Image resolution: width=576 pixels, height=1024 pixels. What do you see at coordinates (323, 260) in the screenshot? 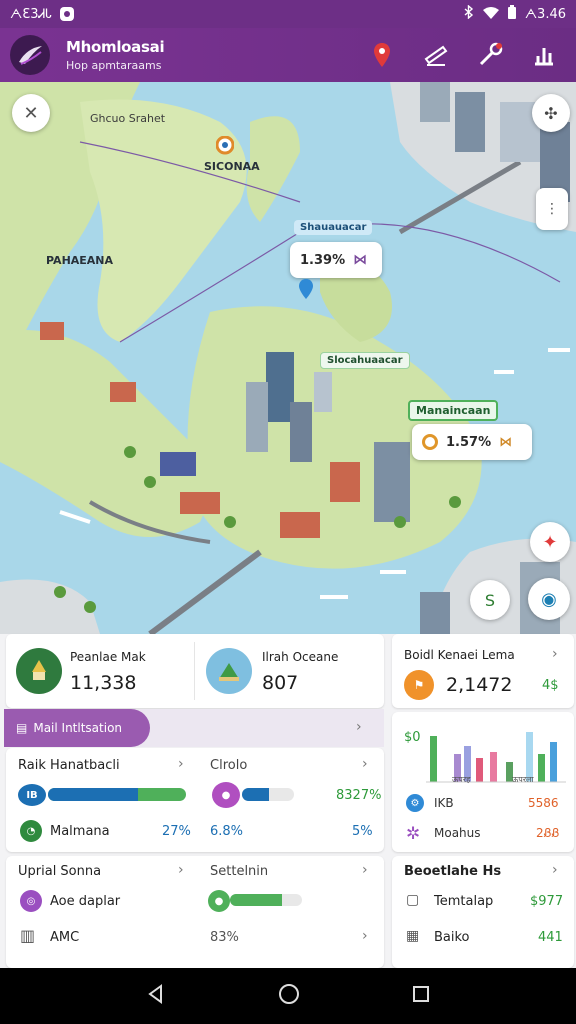
I see `bubble-1-value: 1.39%` at bounding box center [323, 260].